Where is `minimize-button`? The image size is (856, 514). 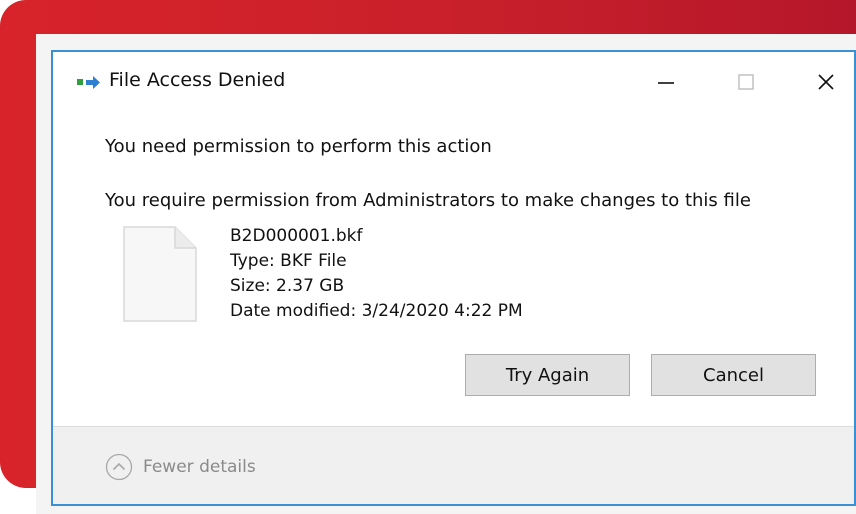 minimize-button is located at coordinates (666, 82).